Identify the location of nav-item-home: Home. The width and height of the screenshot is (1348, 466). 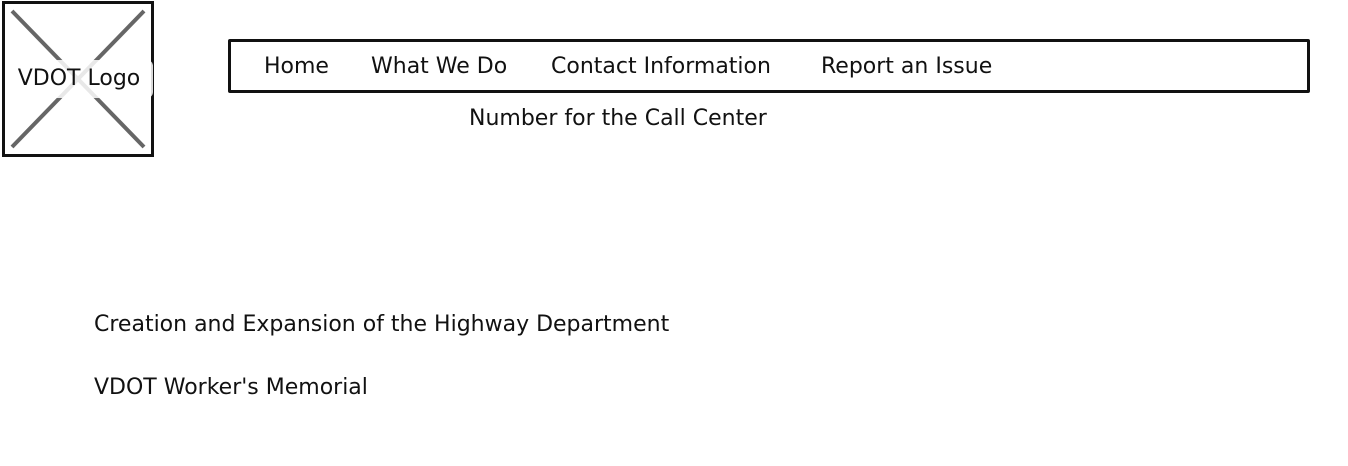
(296, 67).